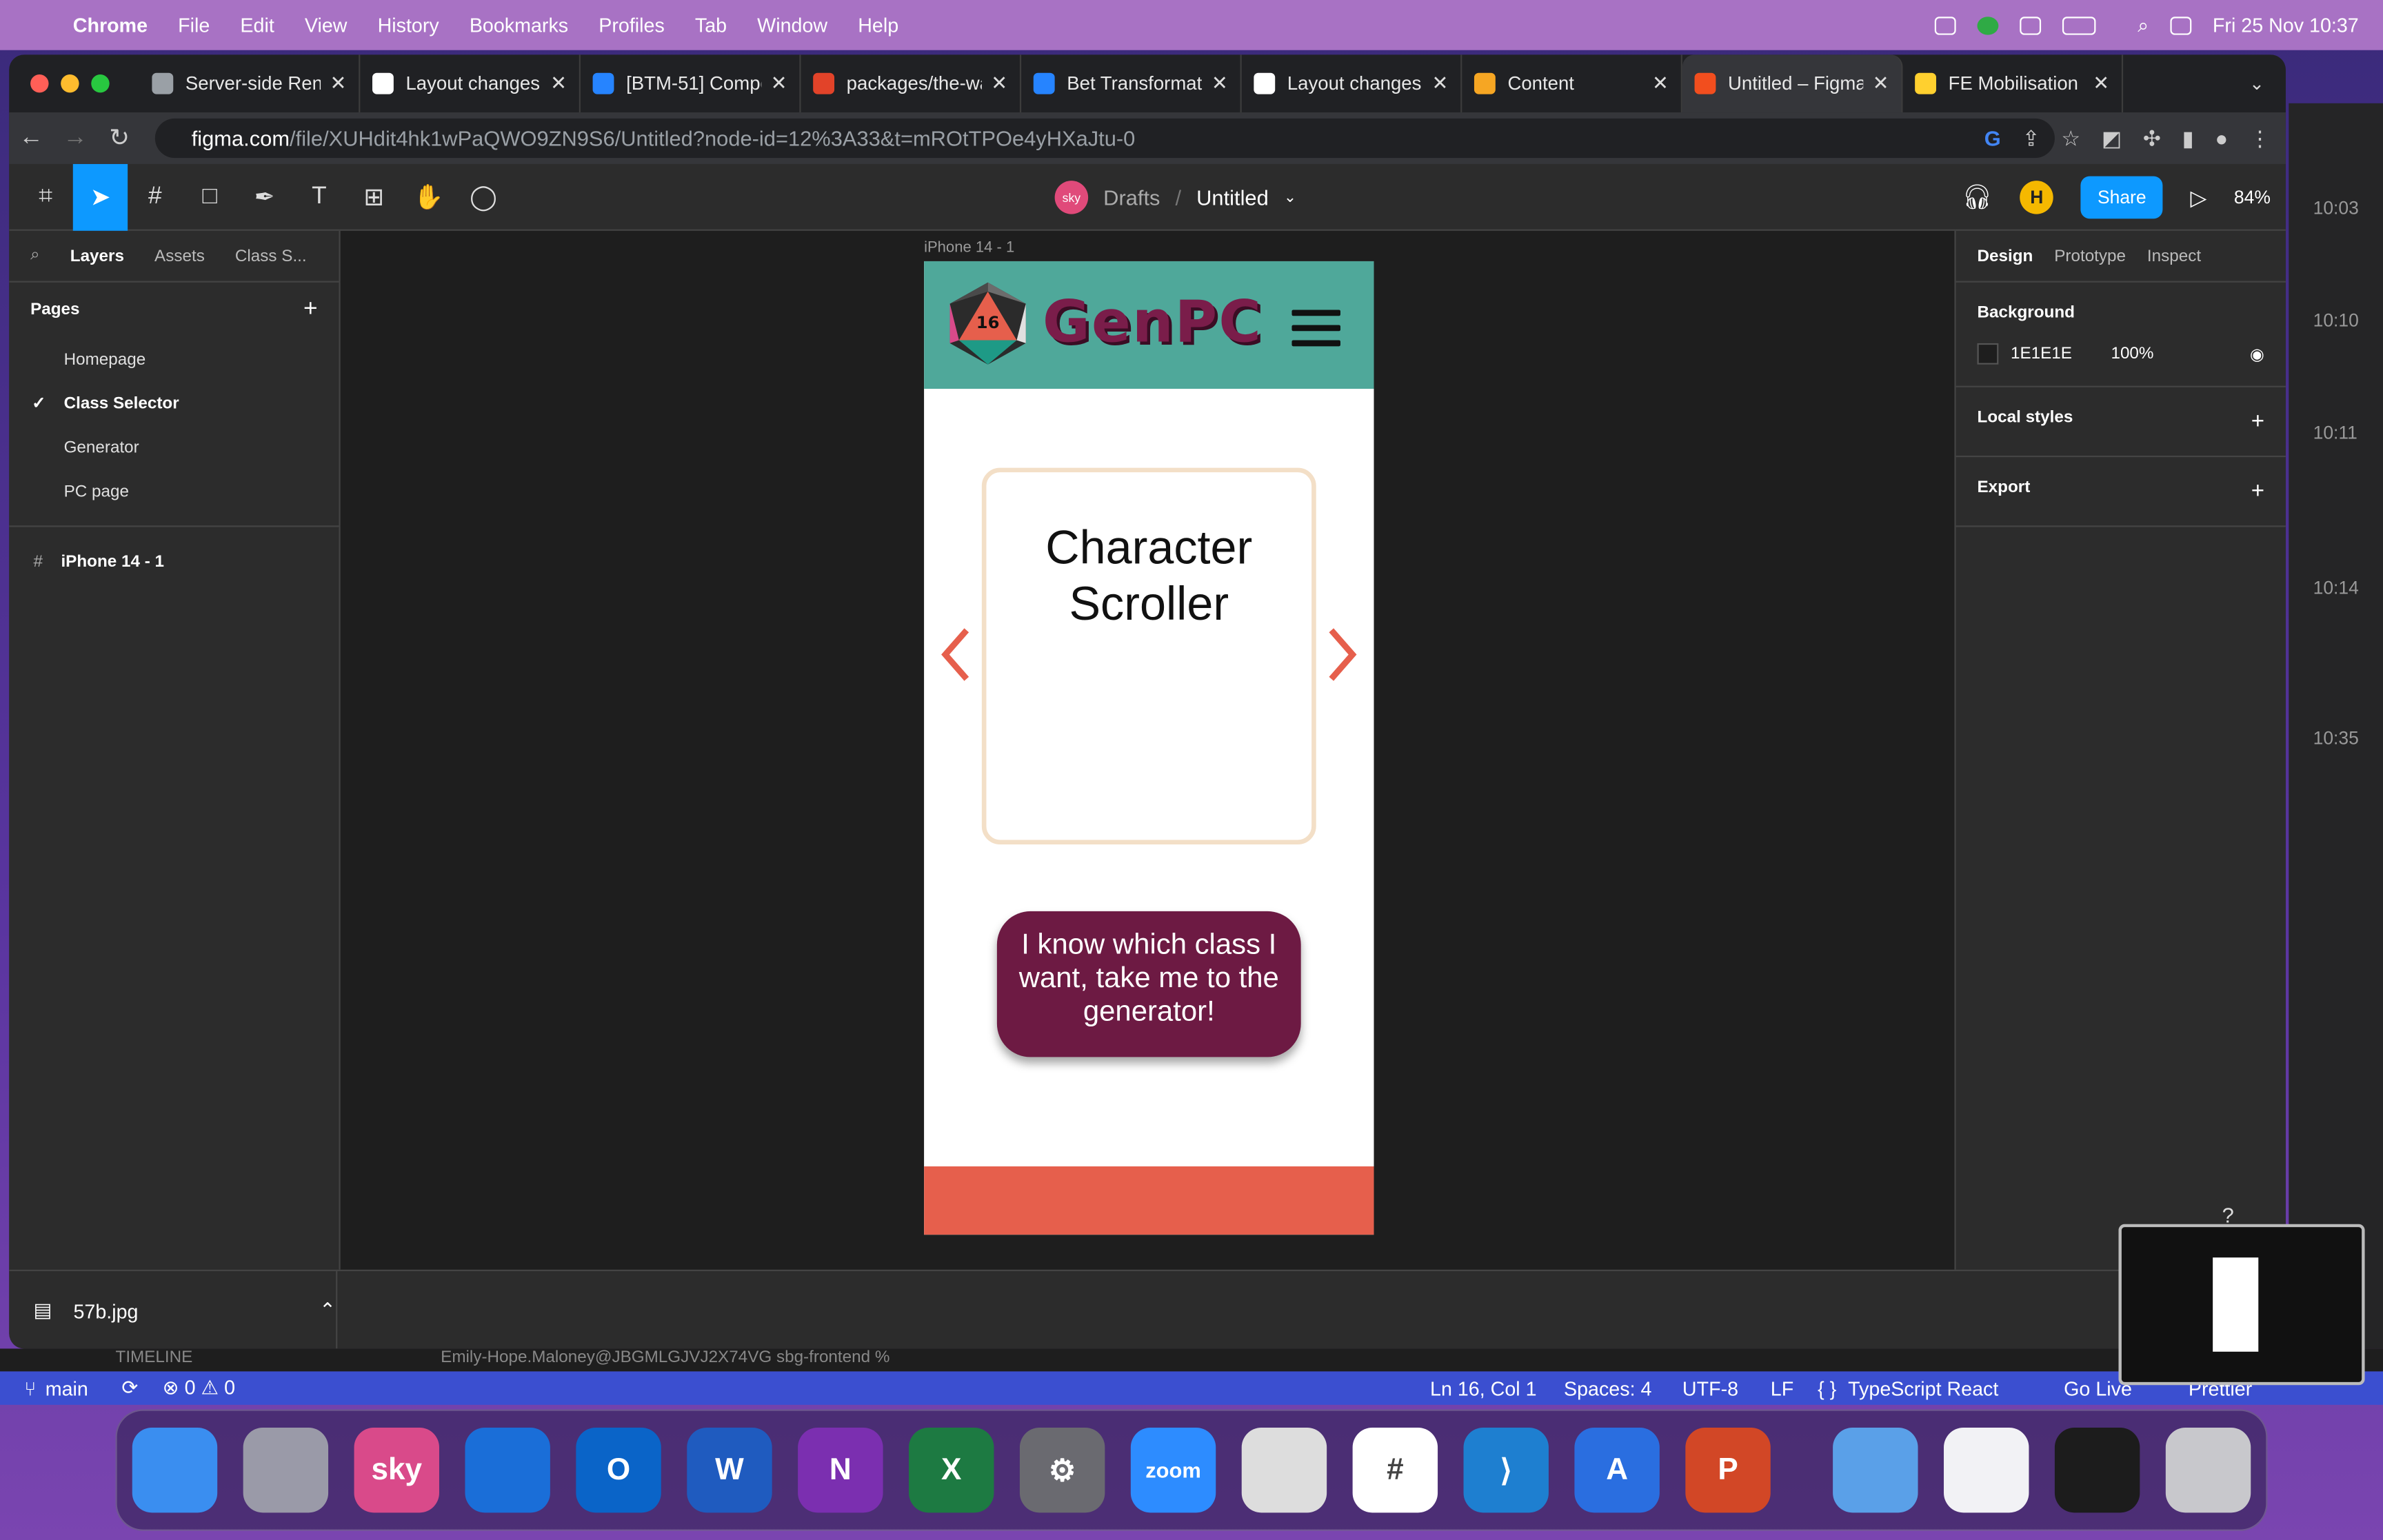 The height and width of the screenshot is (1540, 2383). Describe the element at coordinates (691, 84) in the screenshot. I see `browser-tab: [BTM-51] Compo ✕` at that location.